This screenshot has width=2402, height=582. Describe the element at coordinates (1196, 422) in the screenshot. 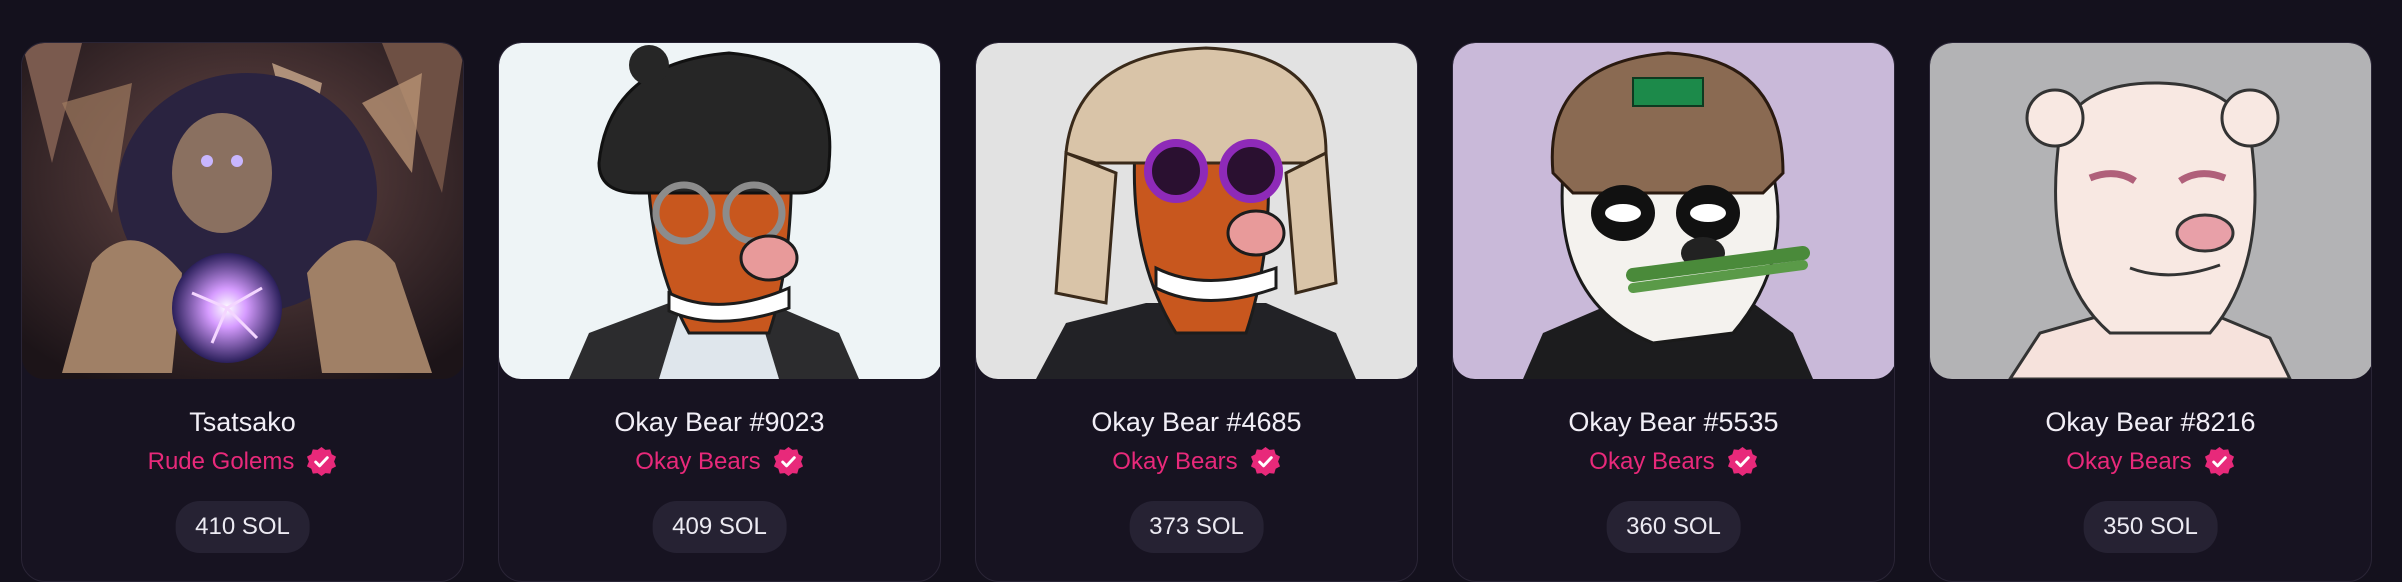

I see `nft-title: Okay Bear #4685` at that location.